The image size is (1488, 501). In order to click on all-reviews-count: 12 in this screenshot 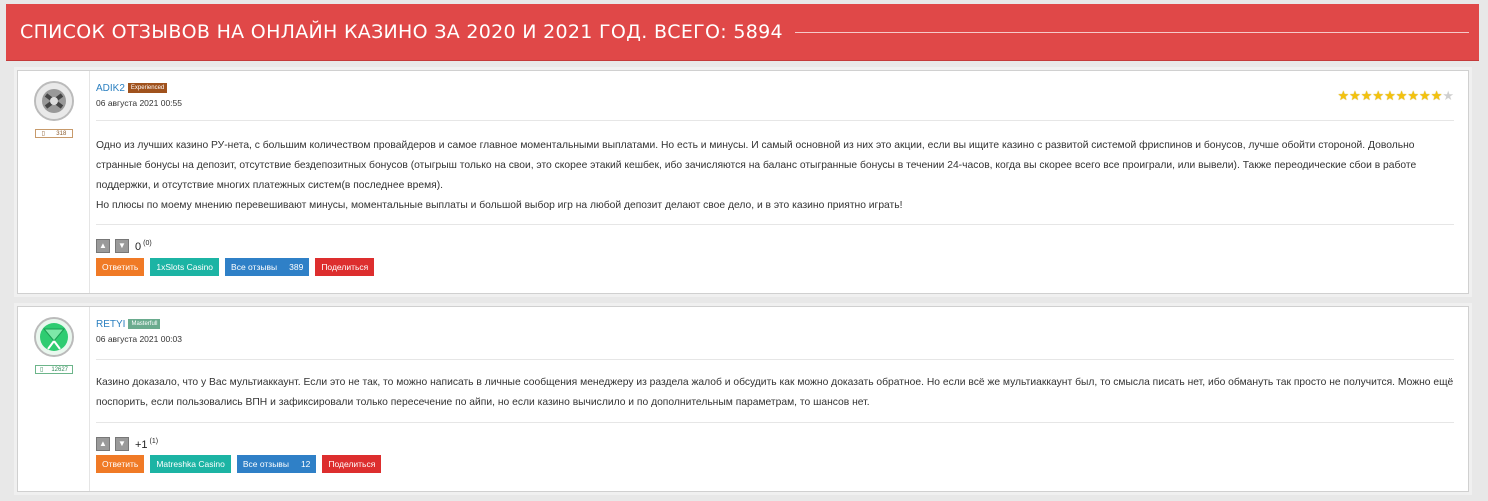, I will do `click(305, 464)`.